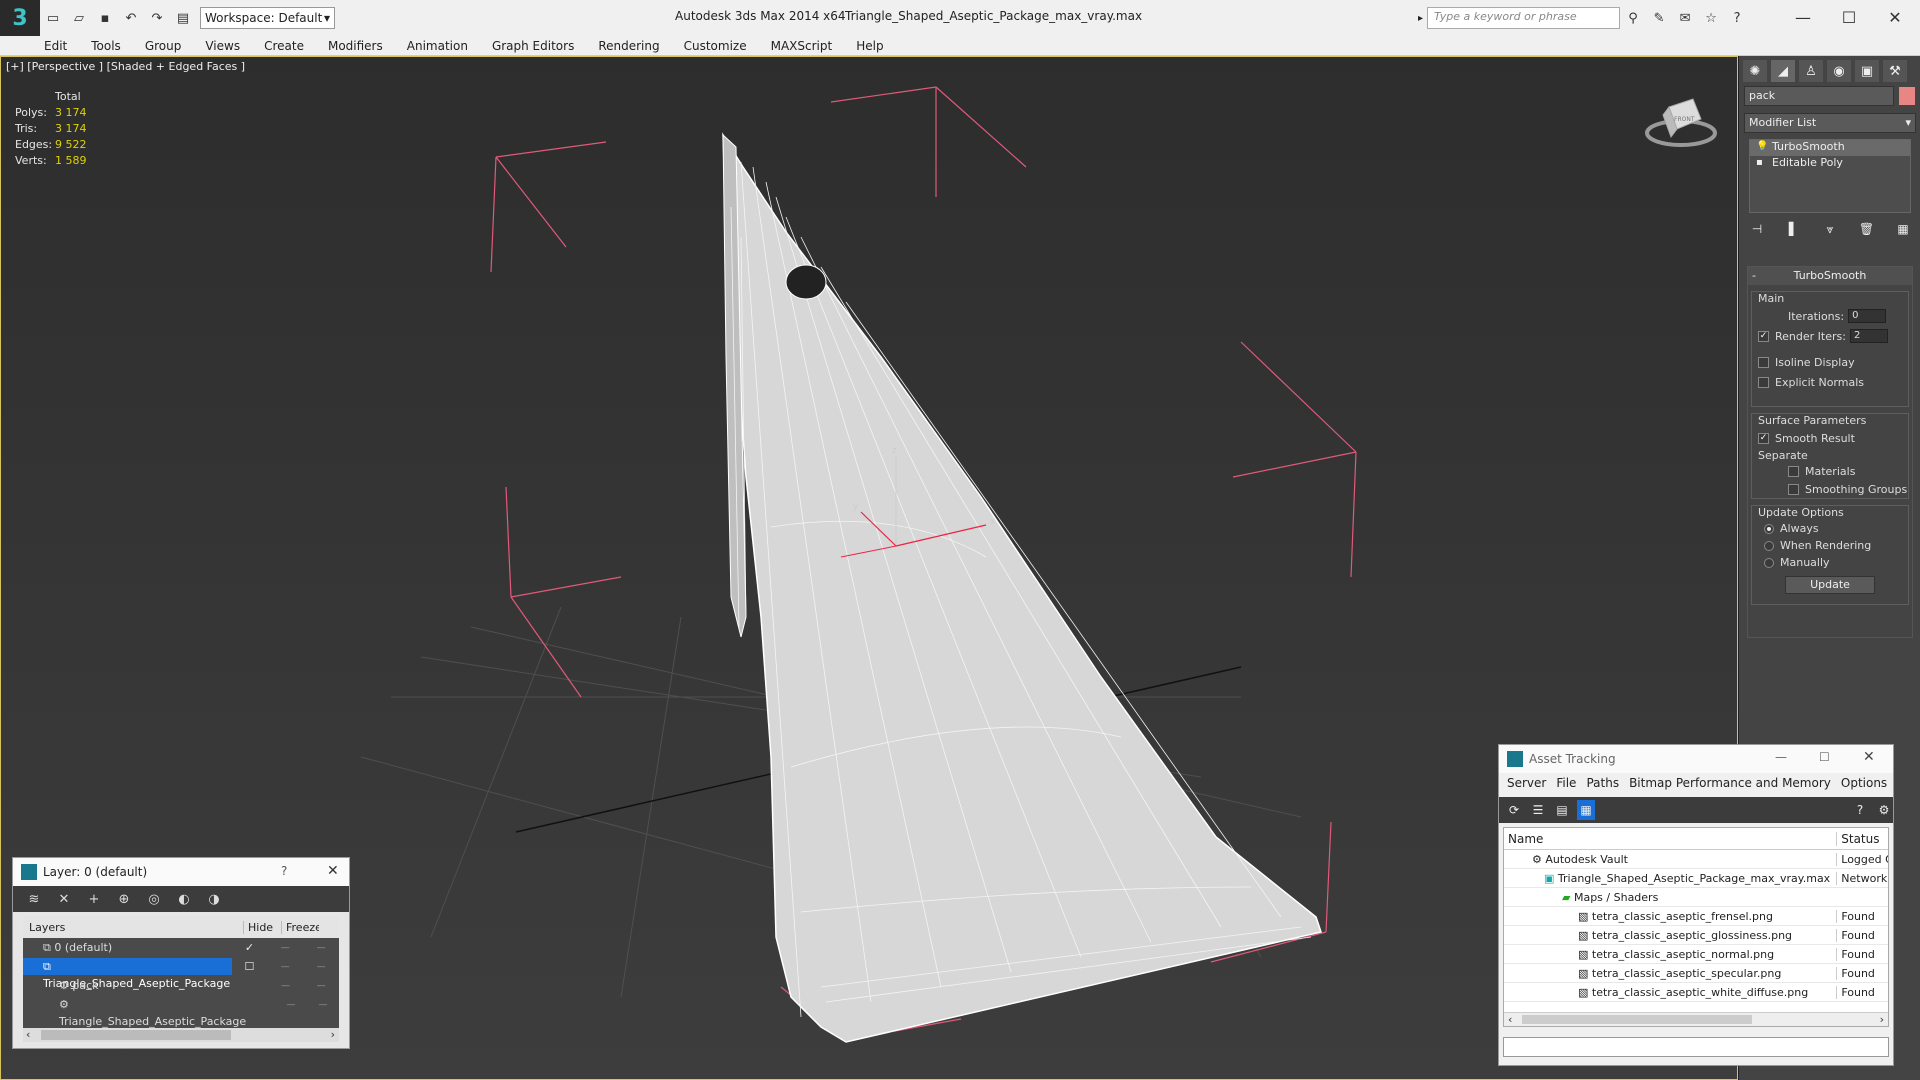 Image resolution: width=1920 pixels, height=1080 pixels. Describe the element at coordinates (1696, 1047) in the screenshot. I see `asset-path-field` at that location.